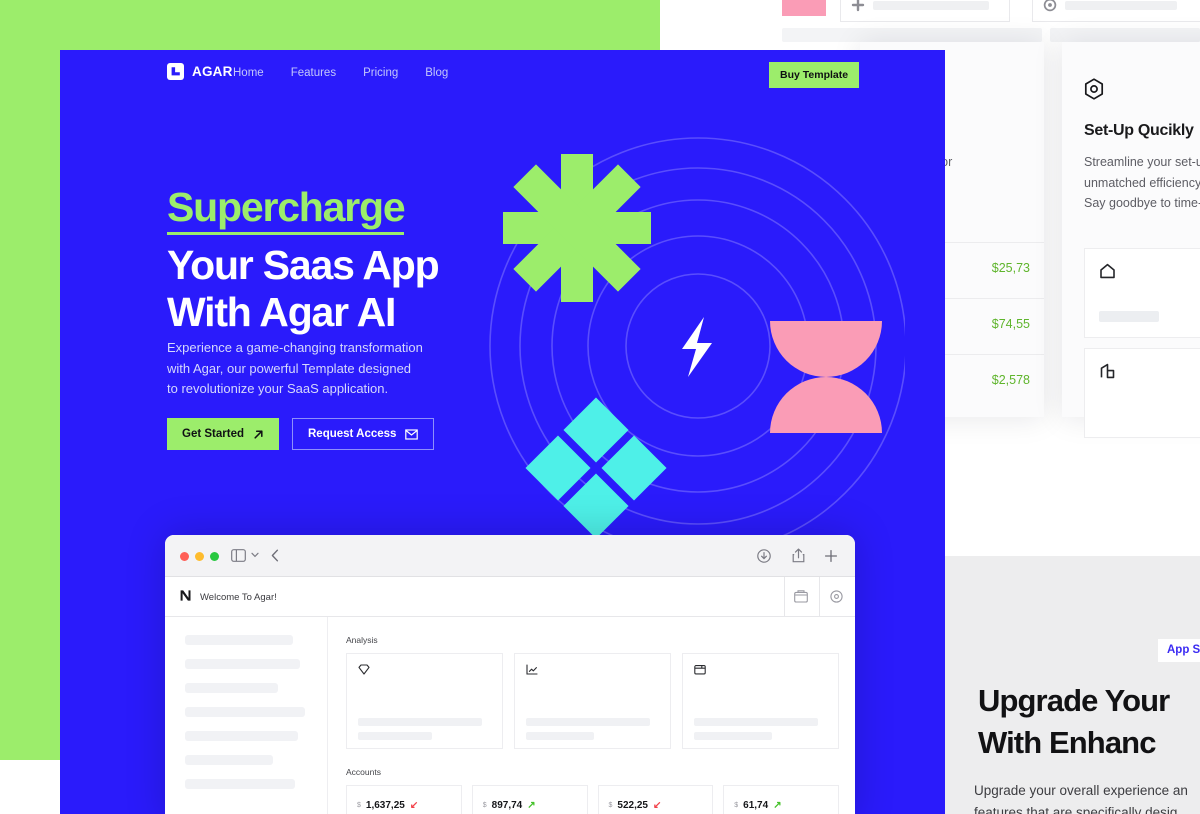 Image resolution: width=1200 pixels, height=814 pixels. I want to click on promo-heading-line1: Upgrade Your, so click(1074, 700).